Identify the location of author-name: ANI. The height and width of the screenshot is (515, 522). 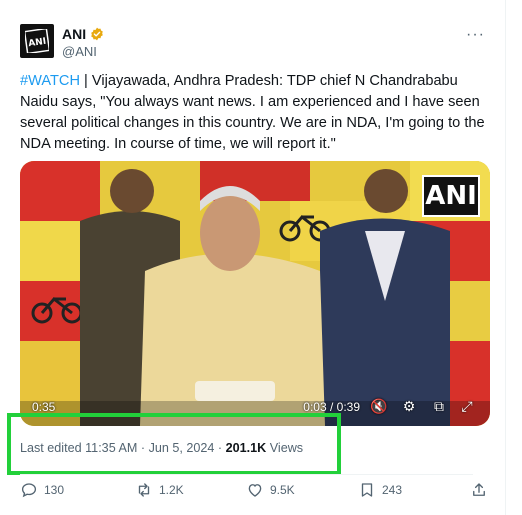
(83, 34).